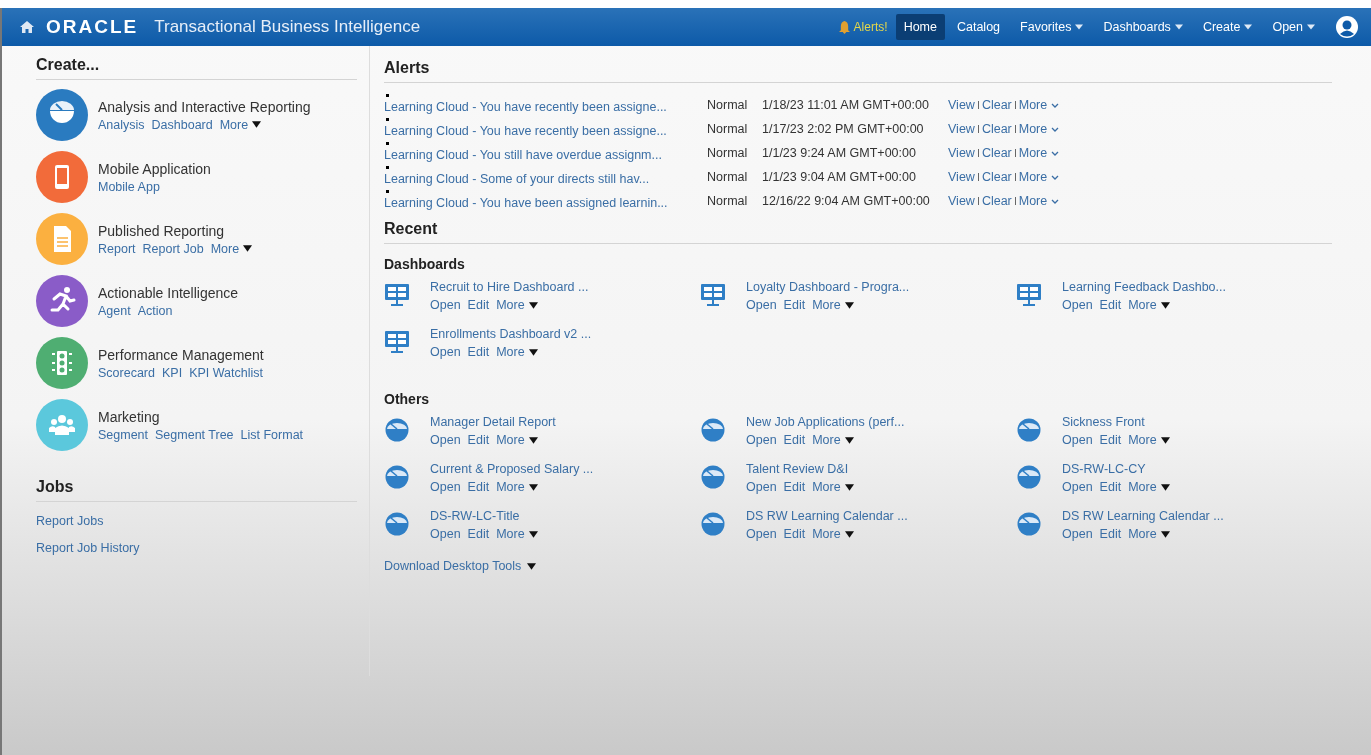  I want to click on recent-item-link: Talent Review D&I, so click(797, 469).